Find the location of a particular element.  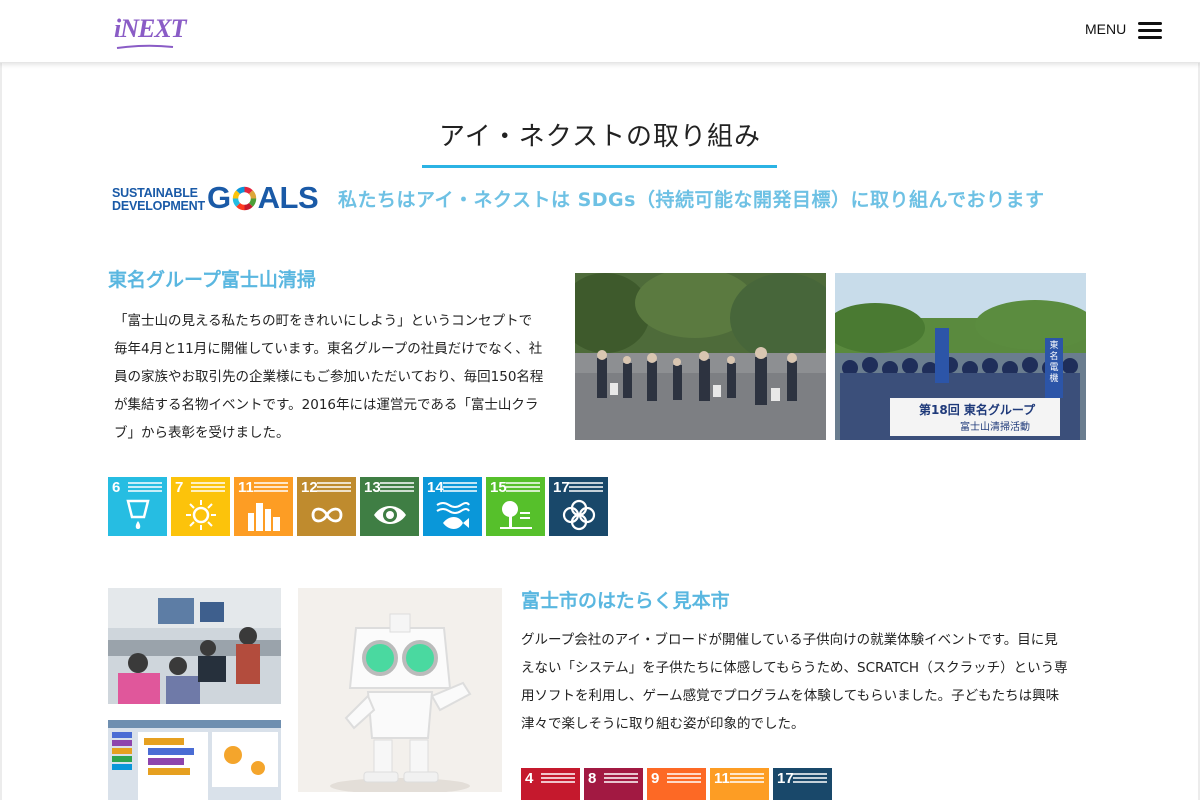

tile-number: 13 is located at coordinates (372, 487).